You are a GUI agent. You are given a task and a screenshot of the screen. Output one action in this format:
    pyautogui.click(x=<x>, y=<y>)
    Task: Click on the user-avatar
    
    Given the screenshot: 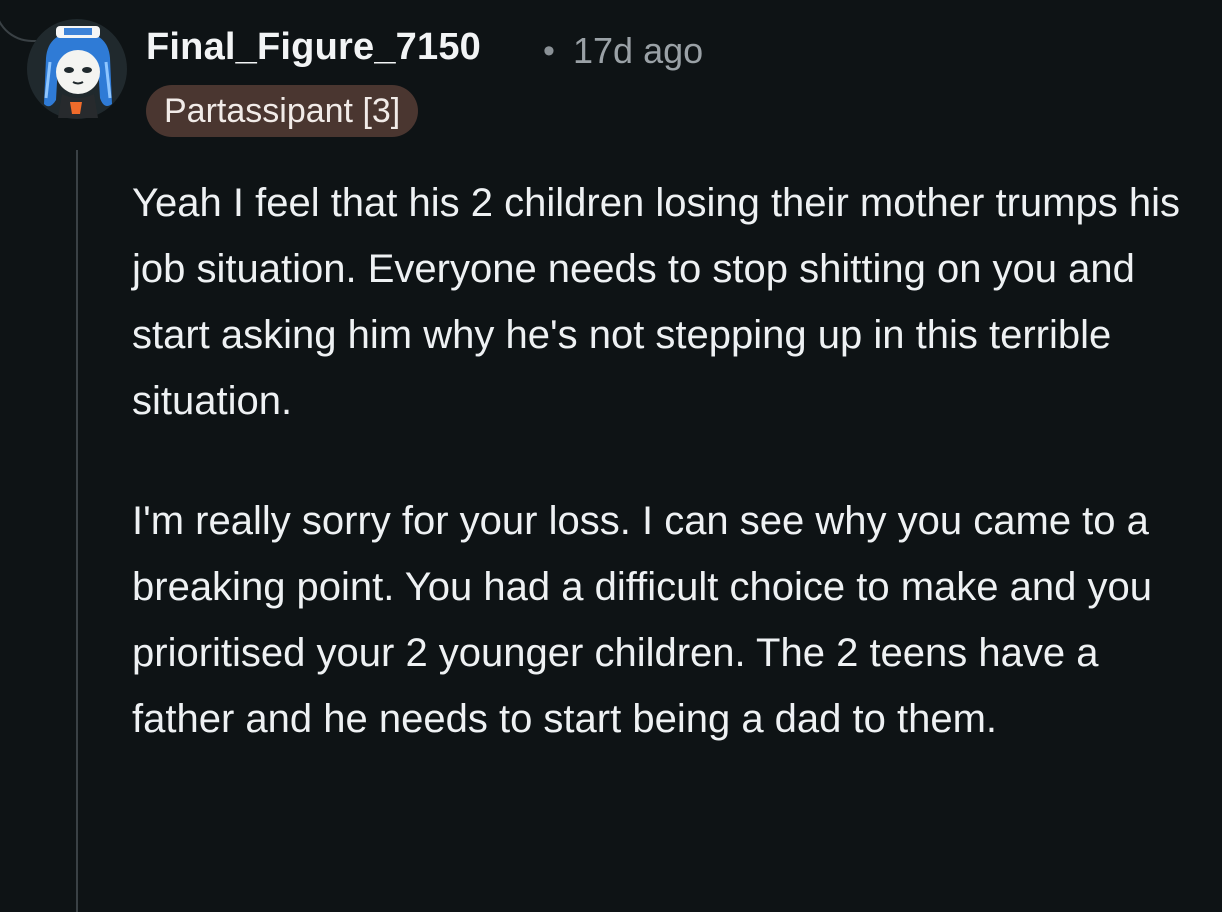 What is the action you would take?
    pyautogui.click(x=77, y=69)
    